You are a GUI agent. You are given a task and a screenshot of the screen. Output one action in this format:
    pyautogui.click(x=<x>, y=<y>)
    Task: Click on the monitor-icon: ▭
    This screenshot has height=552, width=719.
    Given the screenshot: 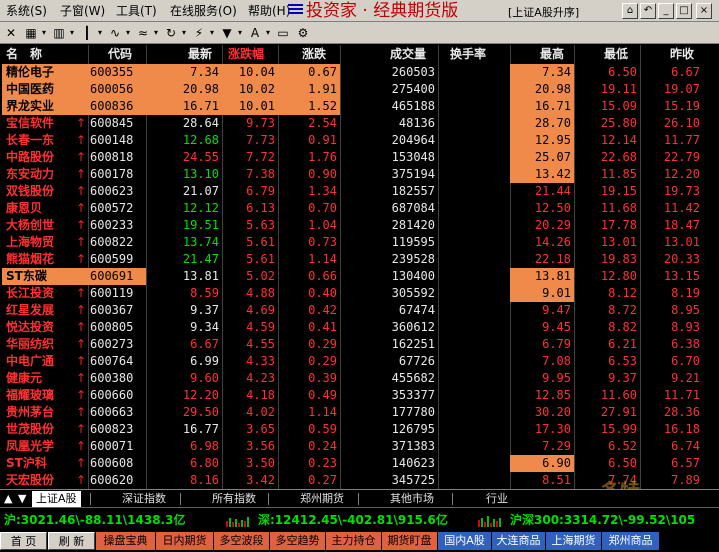 What is the action you would take?
    pyautogui.click(x=283, y=33)
    